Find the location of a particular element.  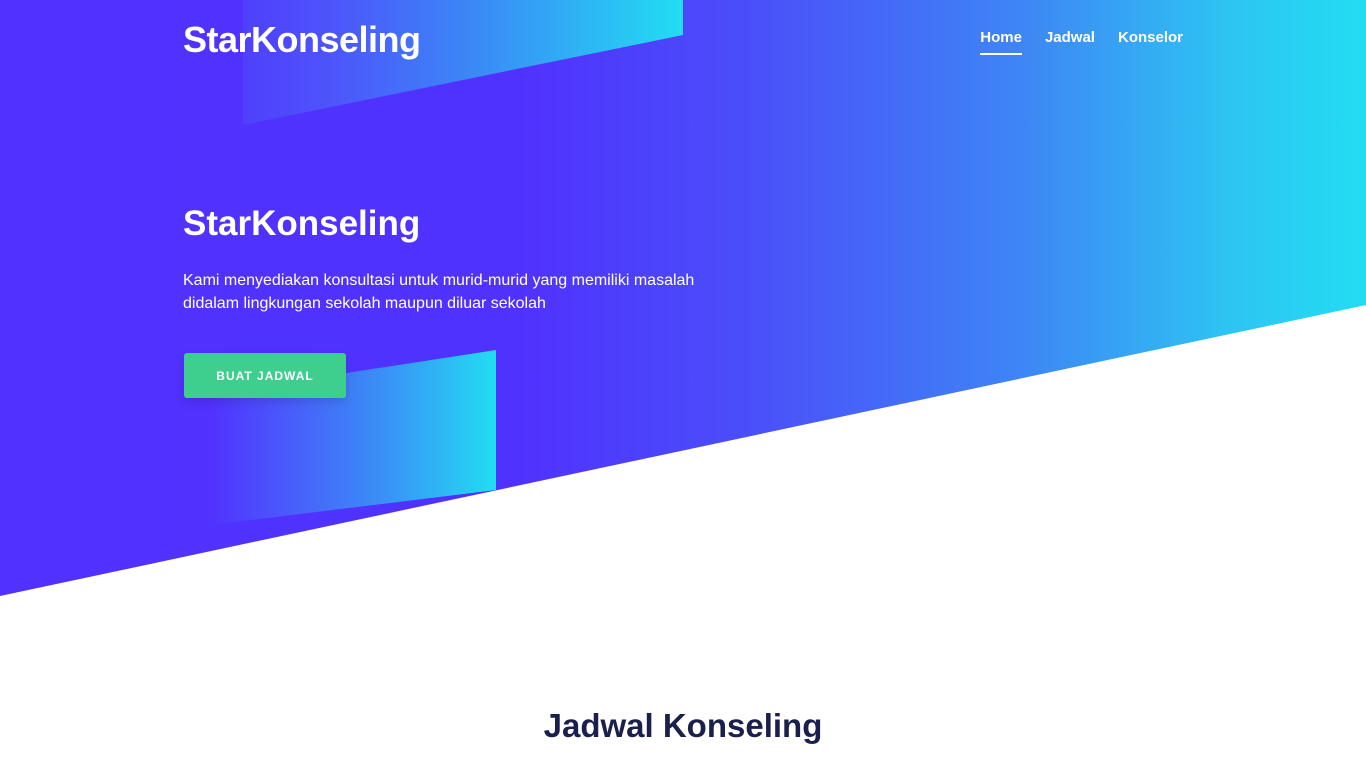

schedule-section-title: Jadwal Konseling is located at coordinates (683, 725).